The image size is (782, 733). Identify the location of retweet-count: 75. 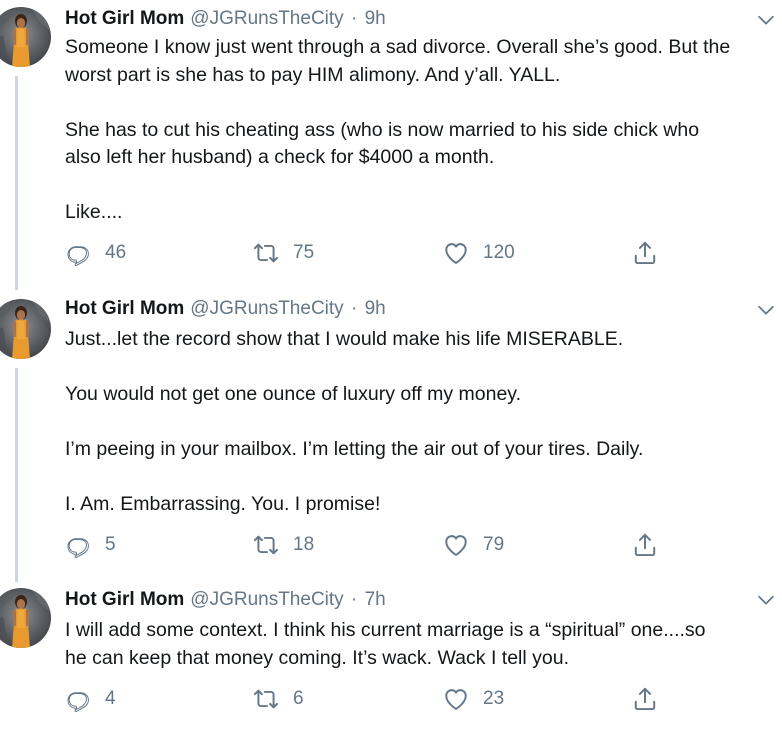
(304, 252).